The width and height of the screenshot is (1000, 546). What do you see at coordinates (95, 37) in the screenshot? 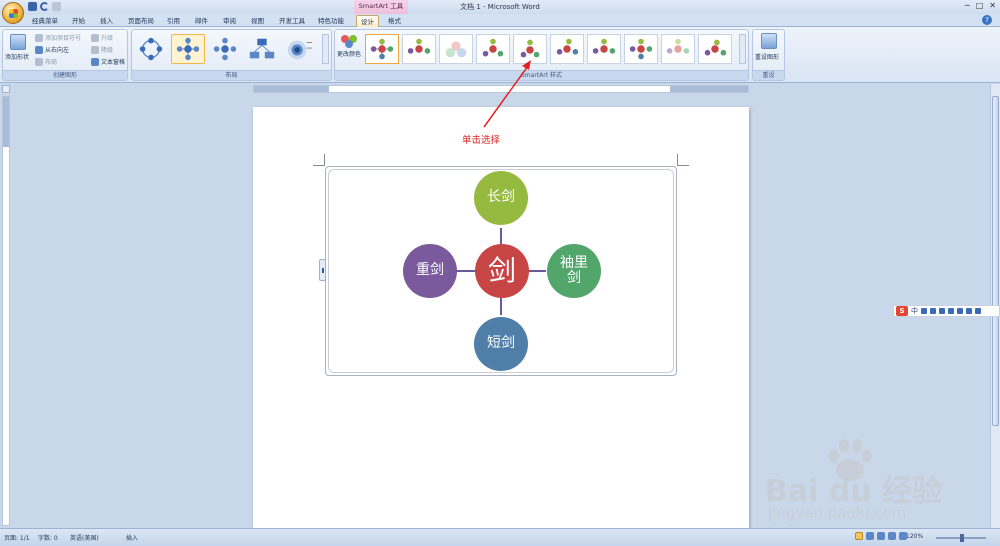
I see `promote-icon` at bounding box center [95, 37].